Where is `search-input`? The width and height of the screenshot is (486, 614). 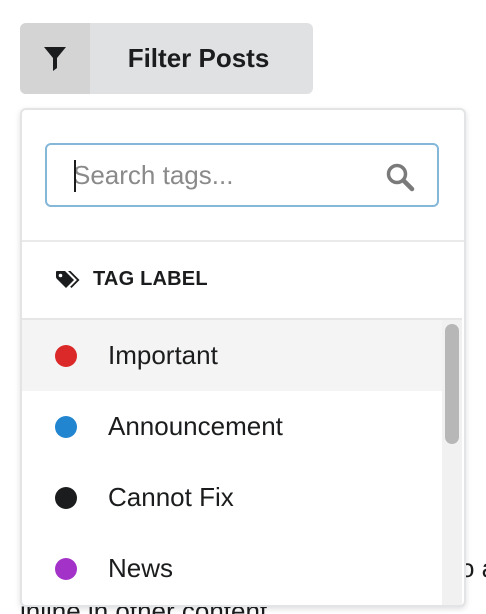 search-input is located at coordinates (242, 175).